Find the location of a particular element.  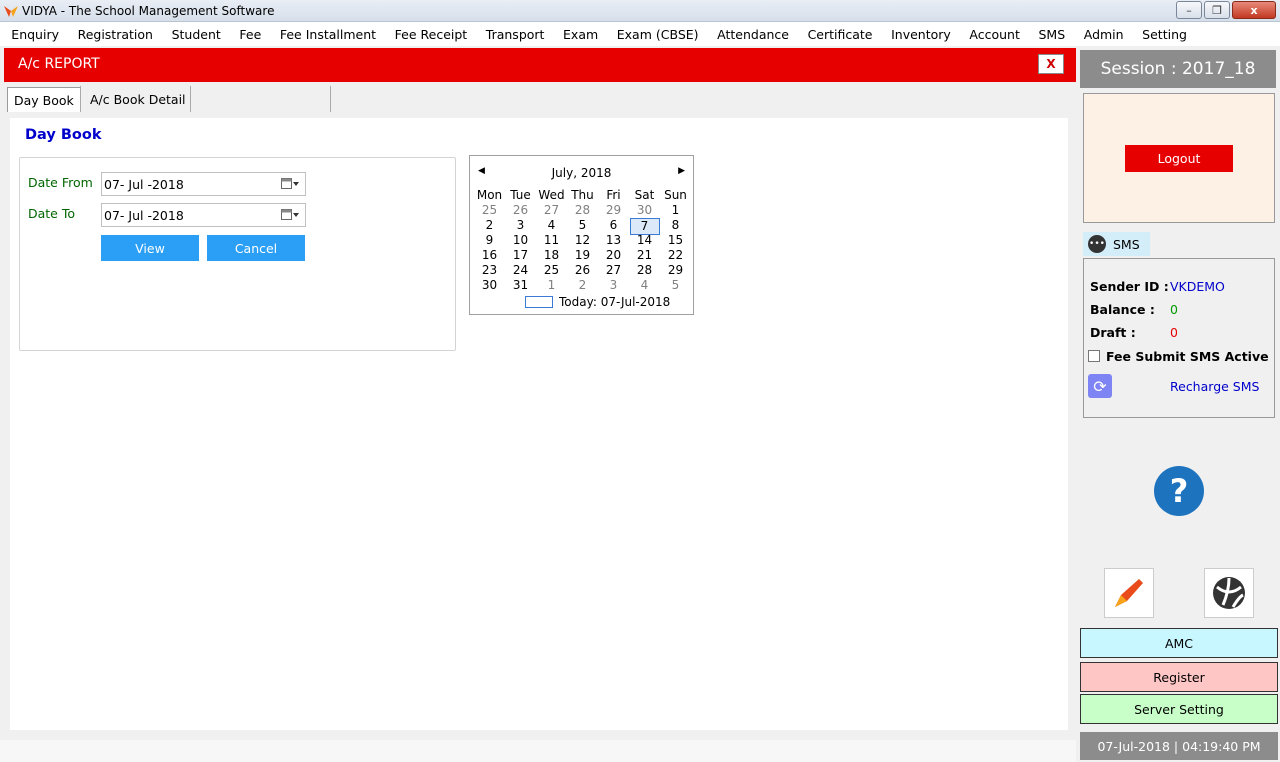

calendar-day: 17 is located at coordinates (520, 255).